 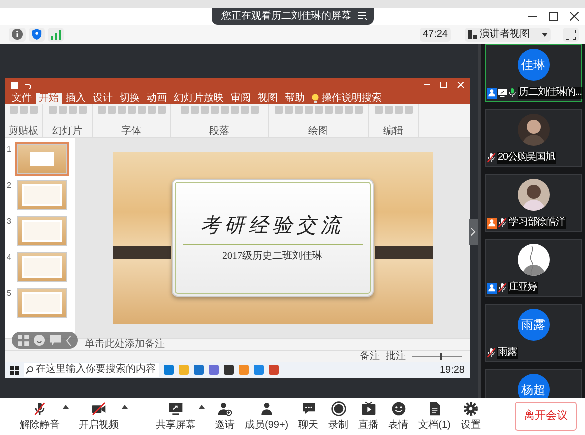 What do you see at coordinates (338, 408) in the screenshot?
I see `record-icon` at bounding box center [338, 408].